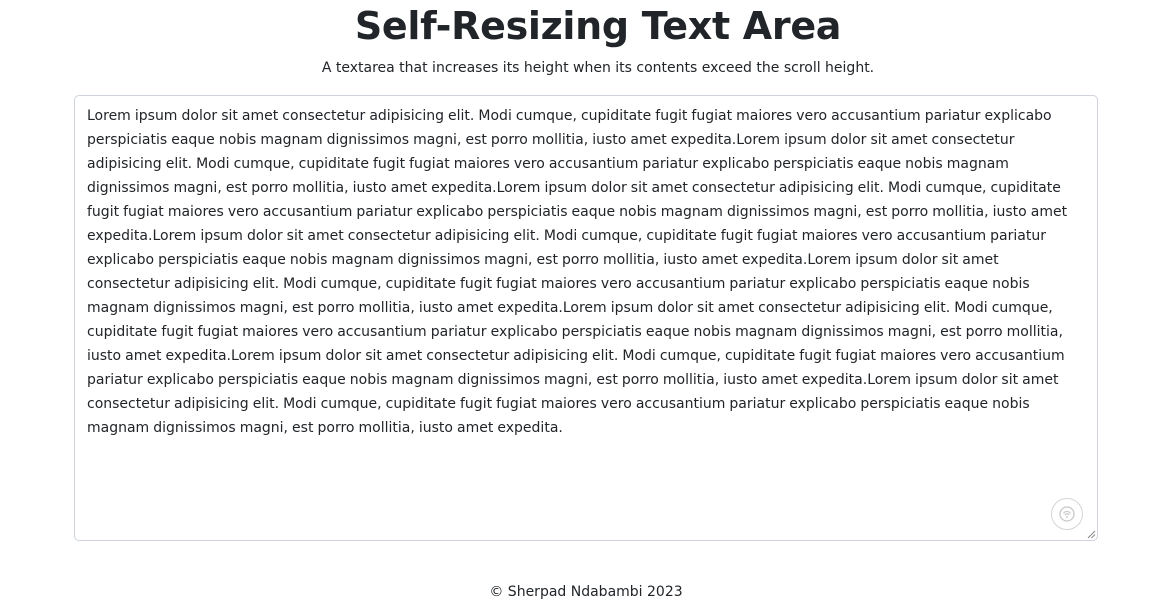 Image resolution: width=1172 pixels, height=614 pixels. What do you see at coordinates (1091, 534) in the screenshot?
I see `resize-grip-icon` at bounding box center [1091, 534].